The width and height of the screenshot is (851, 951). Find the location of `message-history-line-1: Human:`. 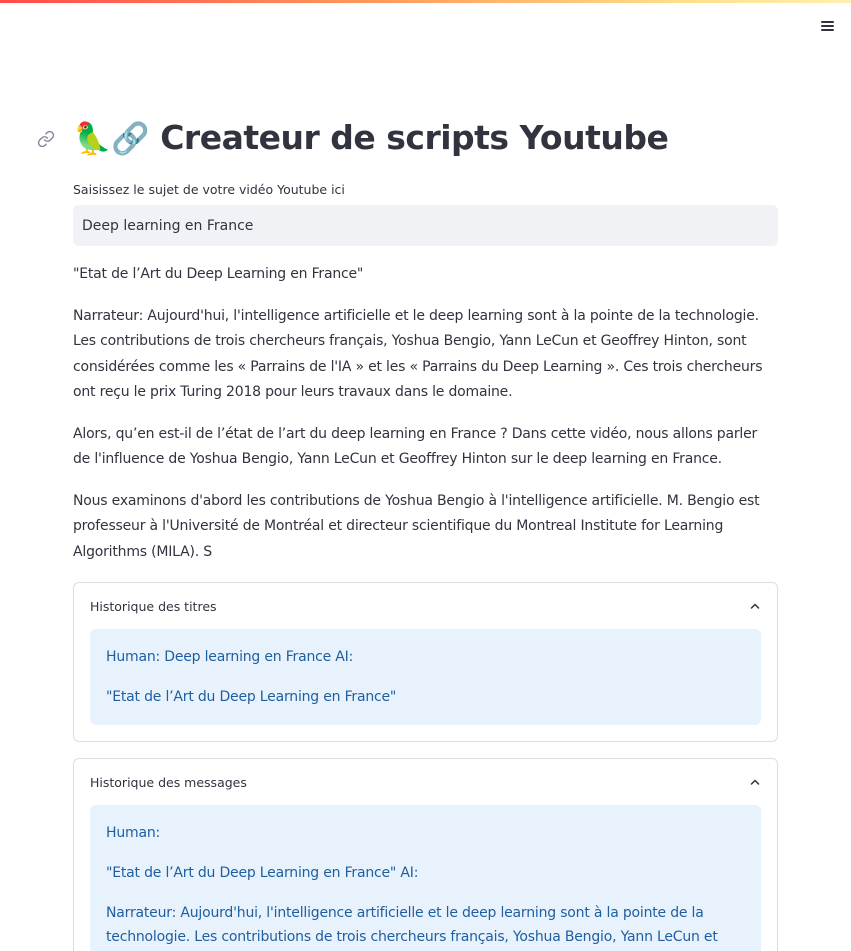

message-history-line-1: Human: is located at coordinates (133, 833).